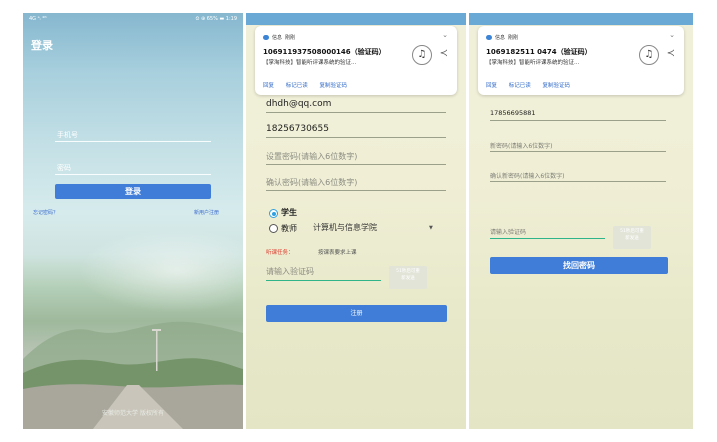 The width and height of the screenshot is (717, 442). What do you see at coordinates (273, 213) in the screenshot?
I see `student-radio` at bounding box center [273, 213].